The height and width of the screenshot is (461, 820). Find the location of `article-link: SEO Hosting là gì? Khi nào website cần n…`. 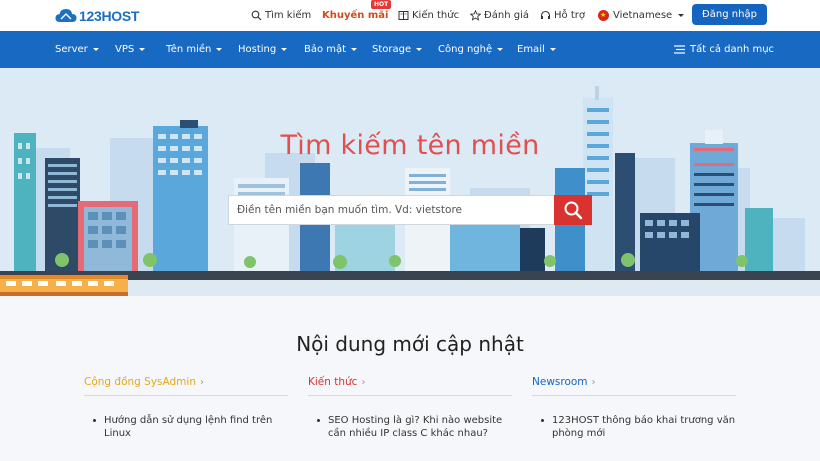

article-link: SEO Hosting là gì? Khi nào website cần n… is located at coordinates (410, 427).